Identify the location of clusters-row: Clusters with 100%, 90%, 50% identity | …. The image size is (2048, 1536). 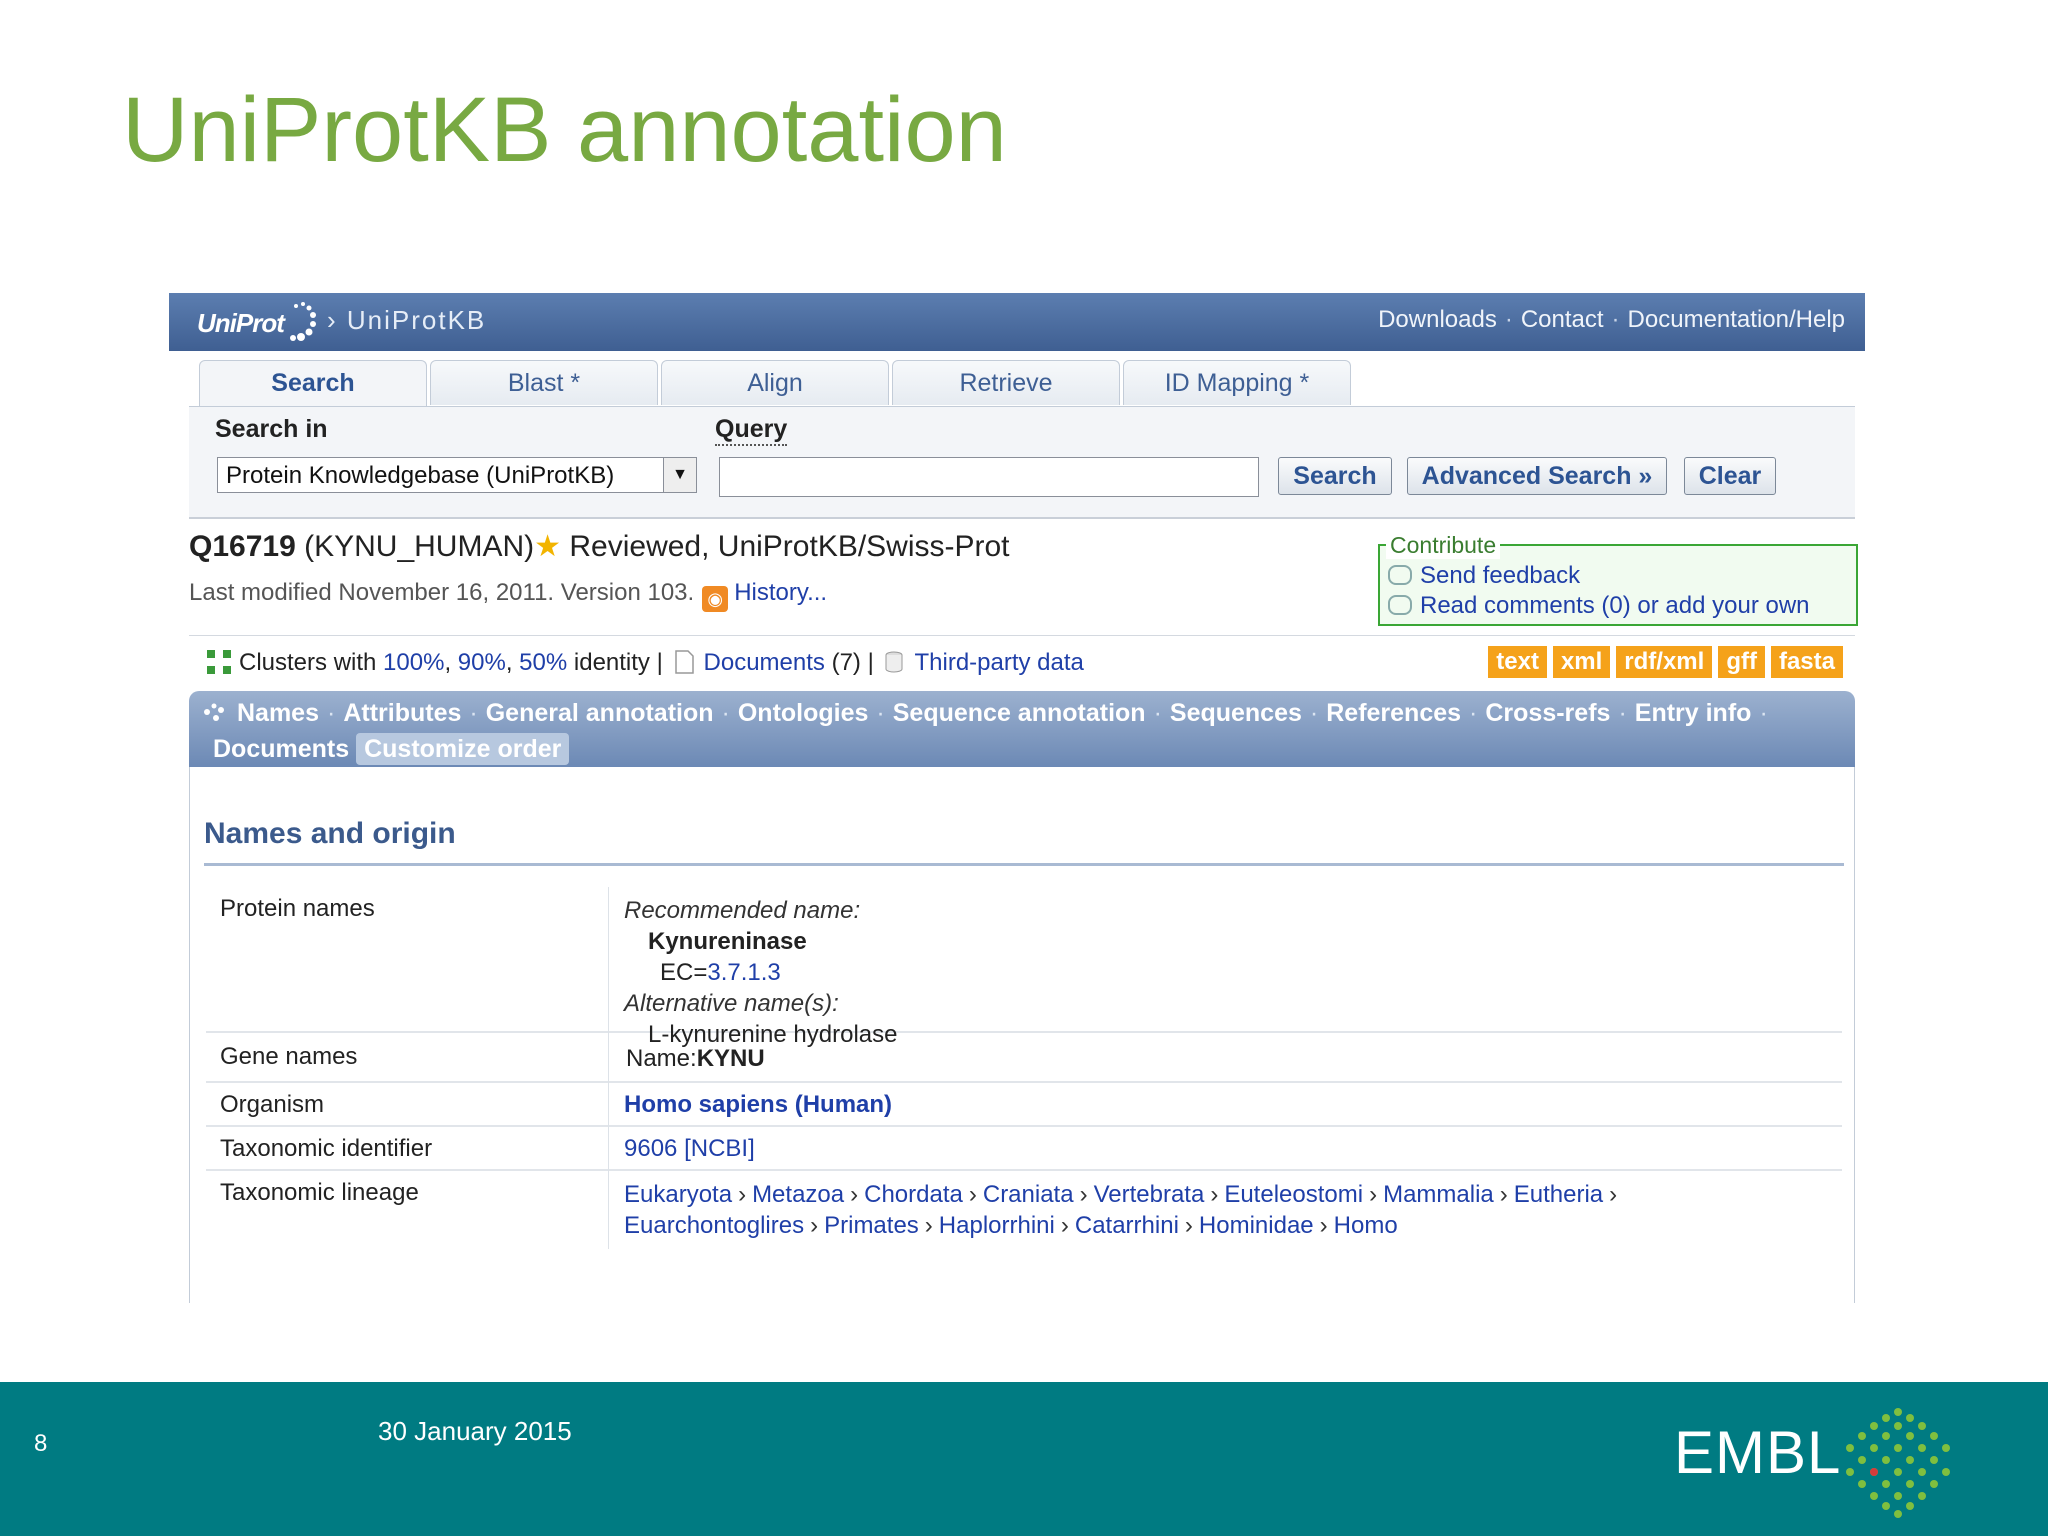
(1022, 660).